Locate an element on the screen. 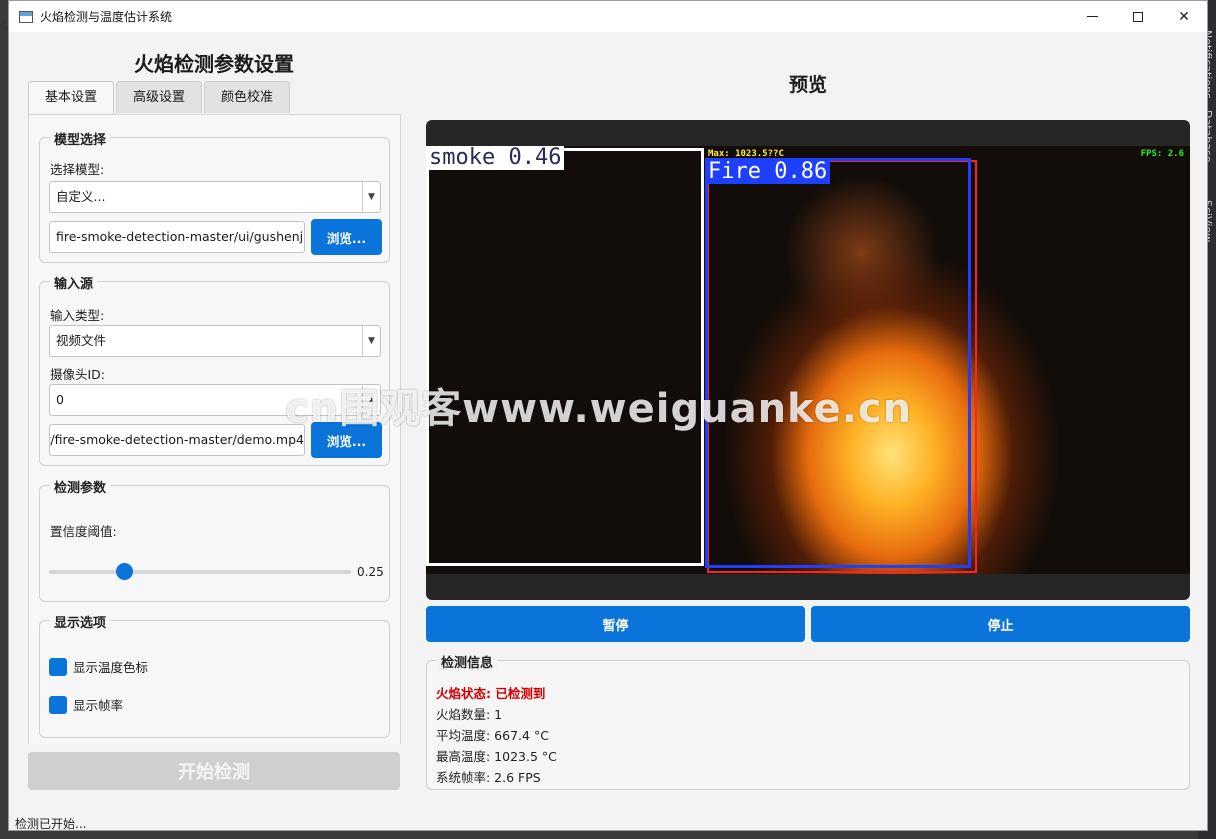 The image size is (1216, 839). maximize-button is located at coordinates (1138, 16).